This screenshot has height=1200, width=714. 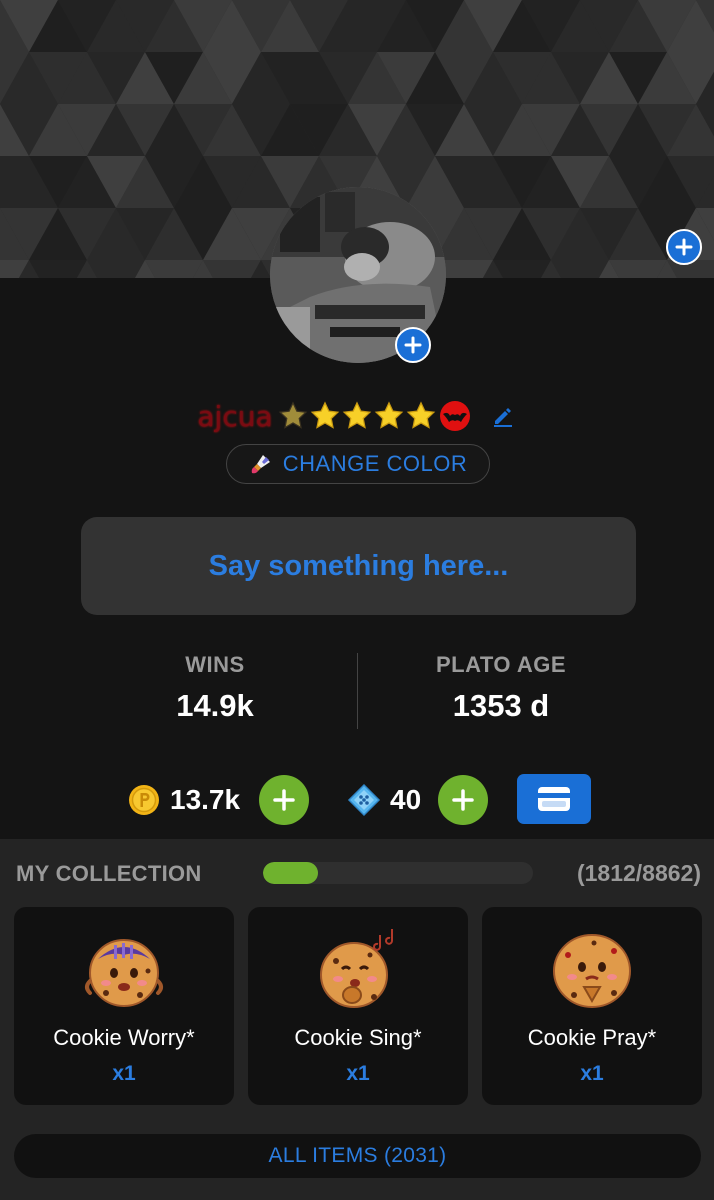 What do you see at coordinates (235, 416) in the screenshot?
I see `username: ajcua` at bounding box center [235, 416].